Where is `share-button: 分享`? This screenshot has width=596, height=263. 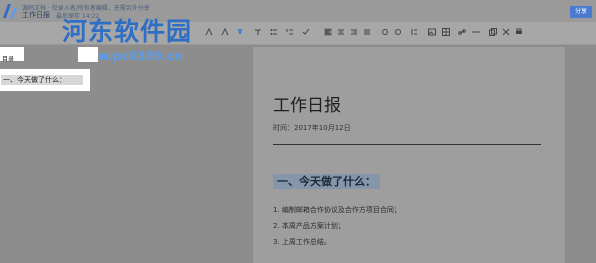 share-button: 分享 is located at coordinates (581, 12).